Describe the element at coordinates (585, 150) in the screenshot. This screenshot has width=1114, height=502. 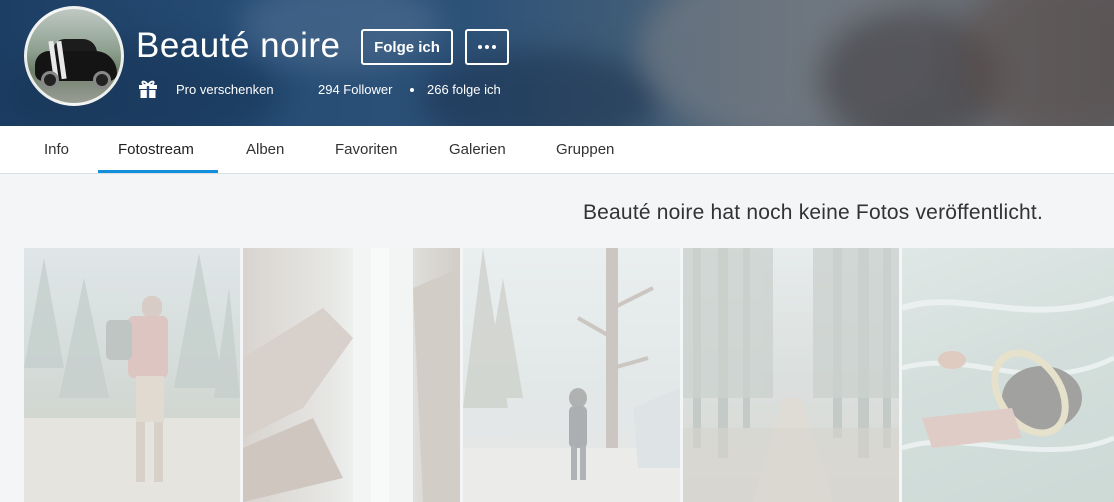
I see `tab-gruppen: Gruppen` at that location.